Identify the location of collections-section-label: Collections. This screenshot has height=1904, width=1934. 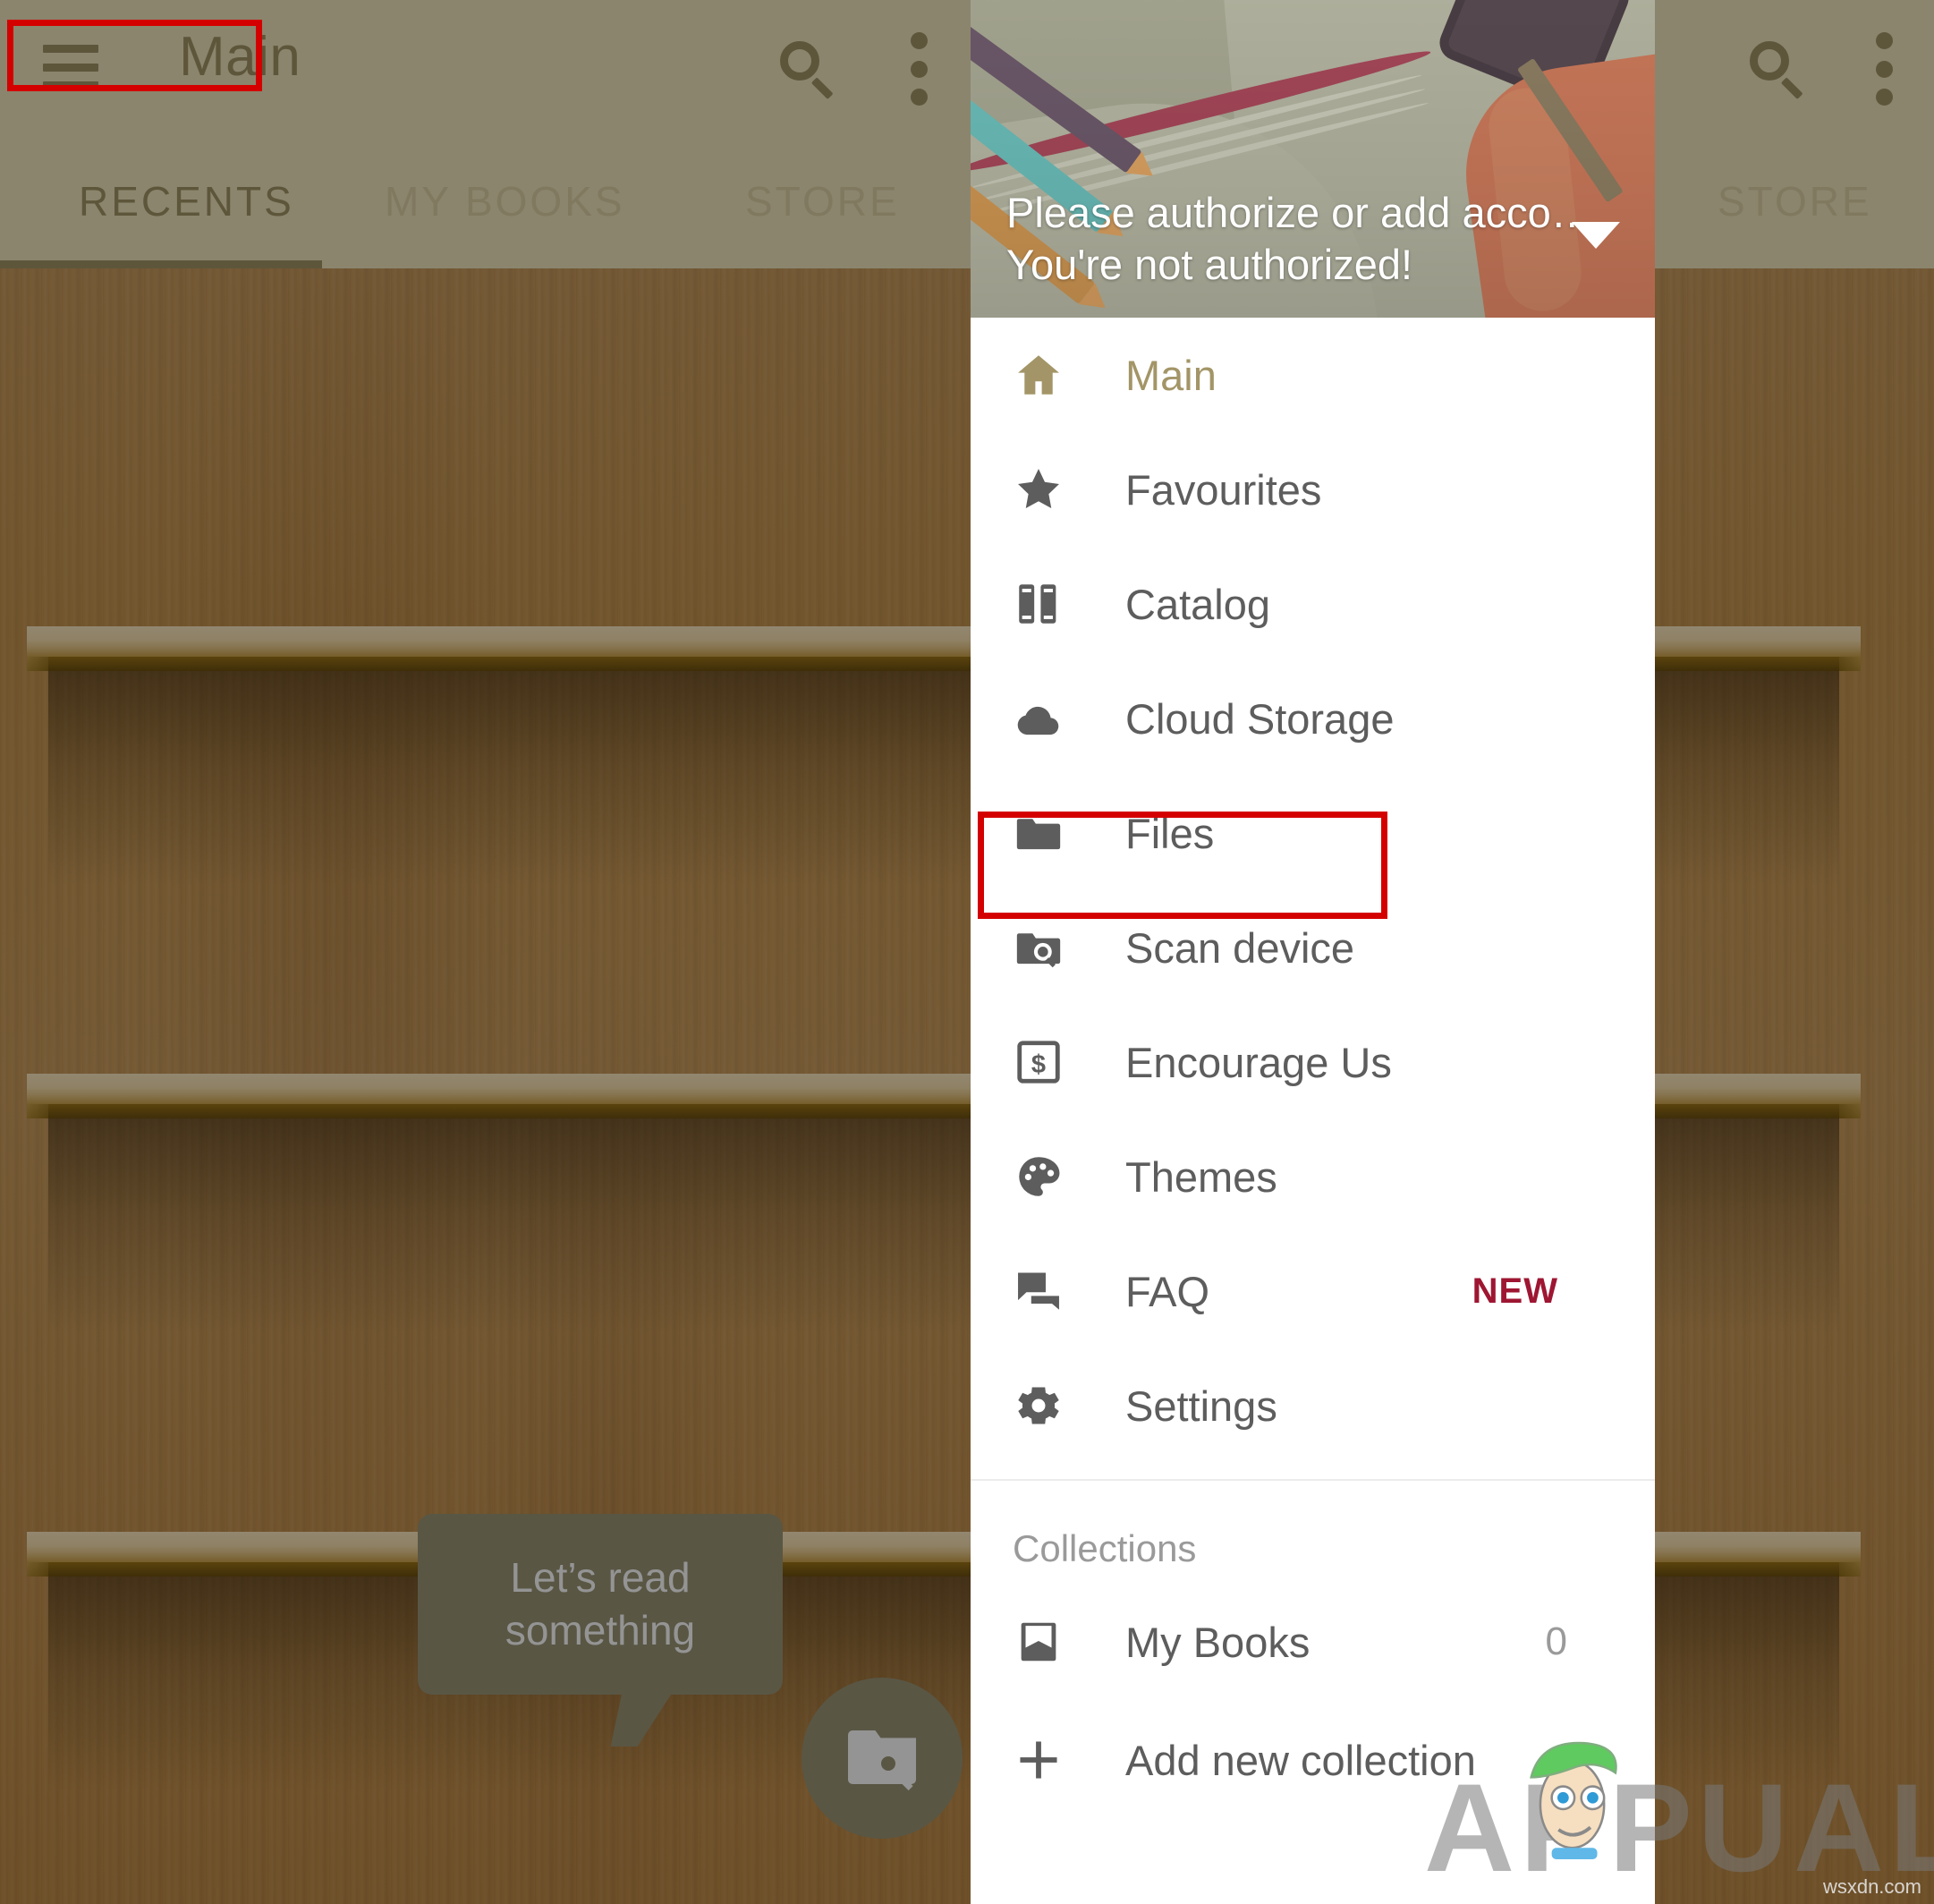
(1105, 1548).